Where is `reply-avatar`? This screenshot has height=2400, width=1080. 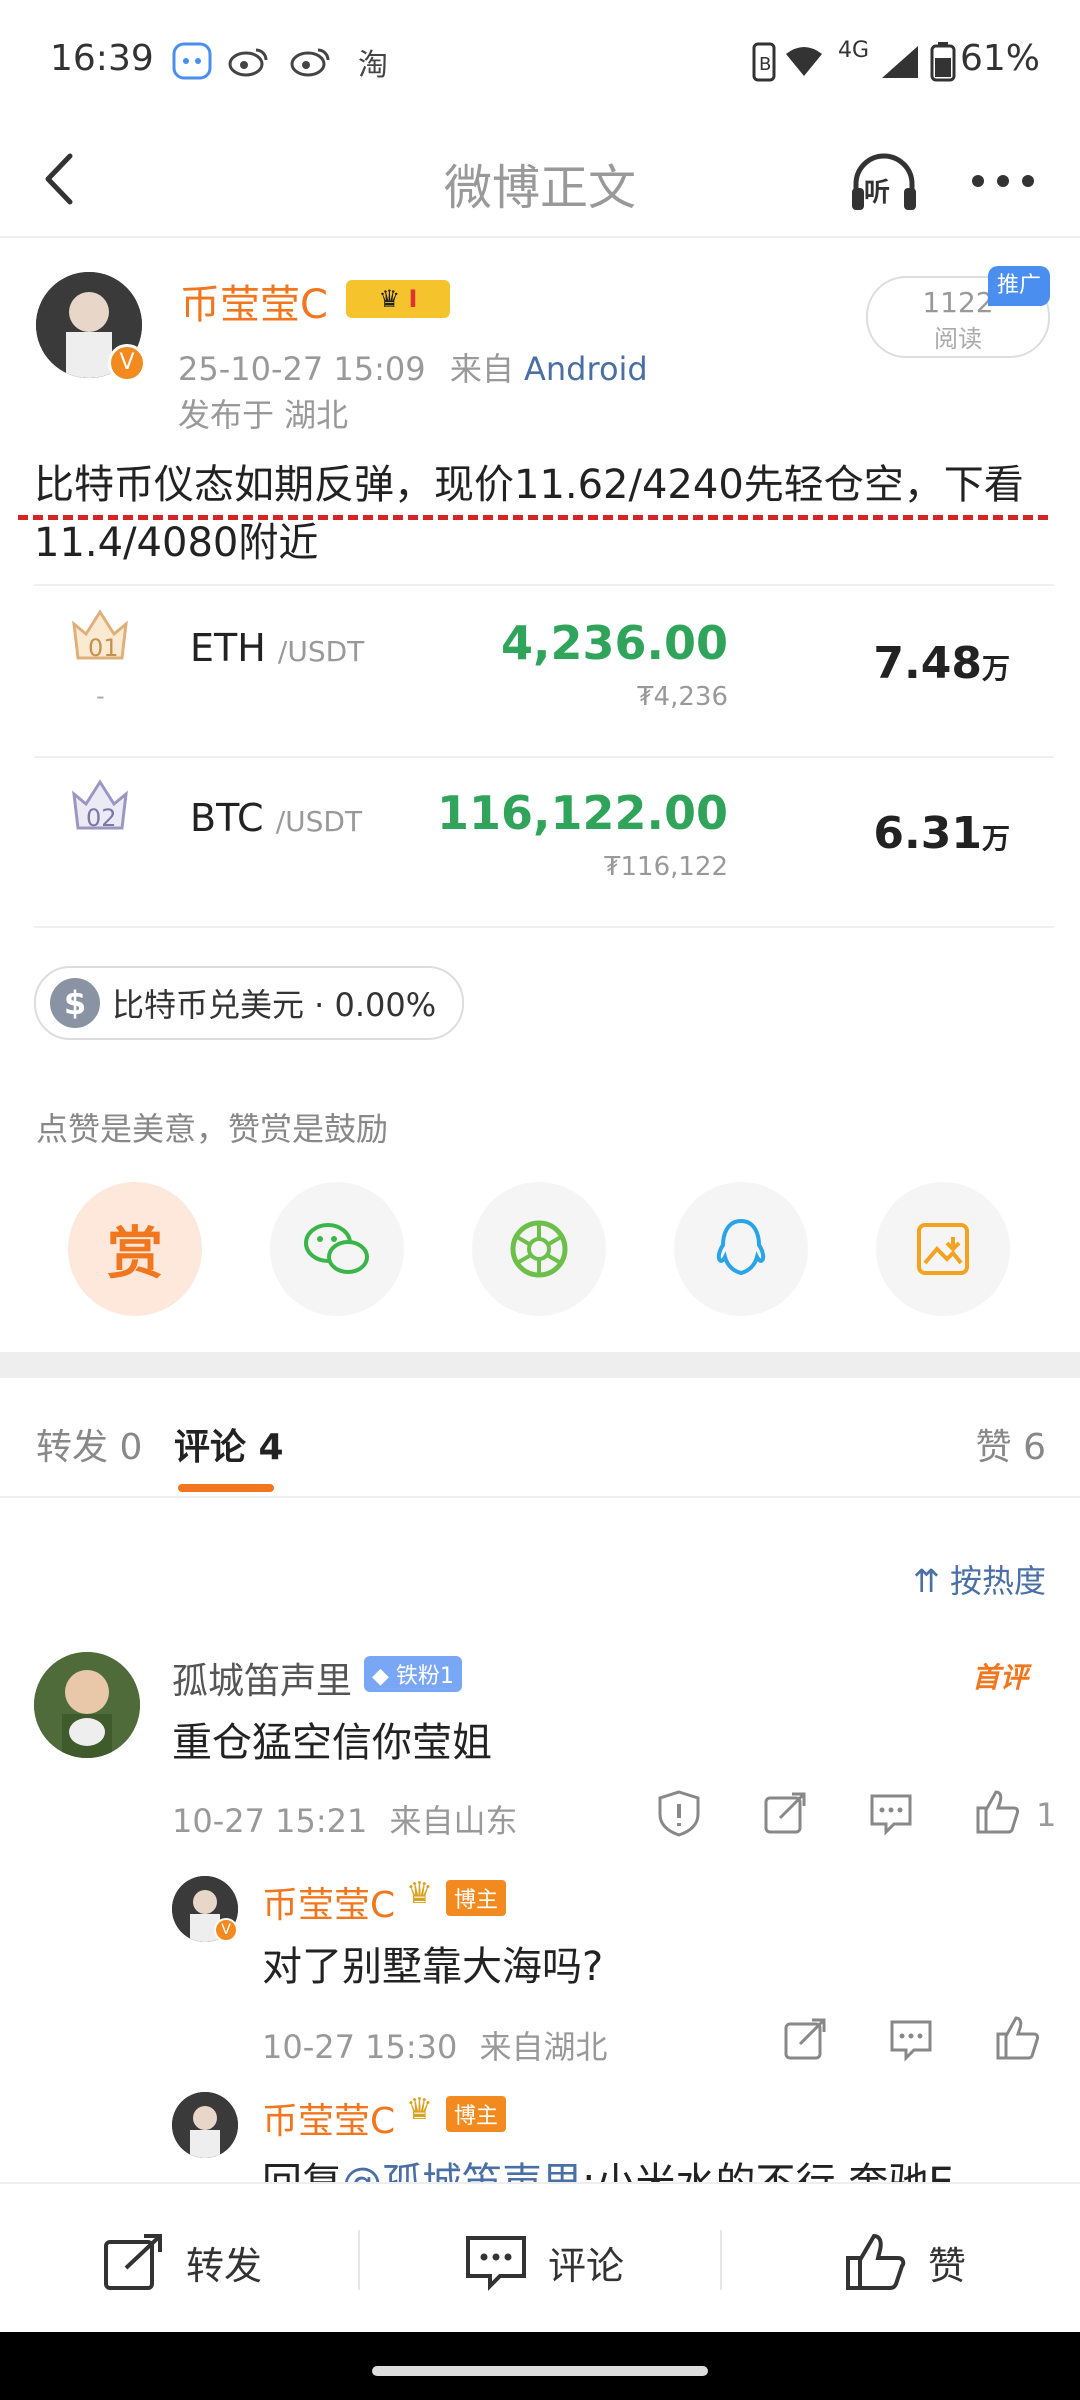
reply-avatar is located at coordinates (205, 2125).